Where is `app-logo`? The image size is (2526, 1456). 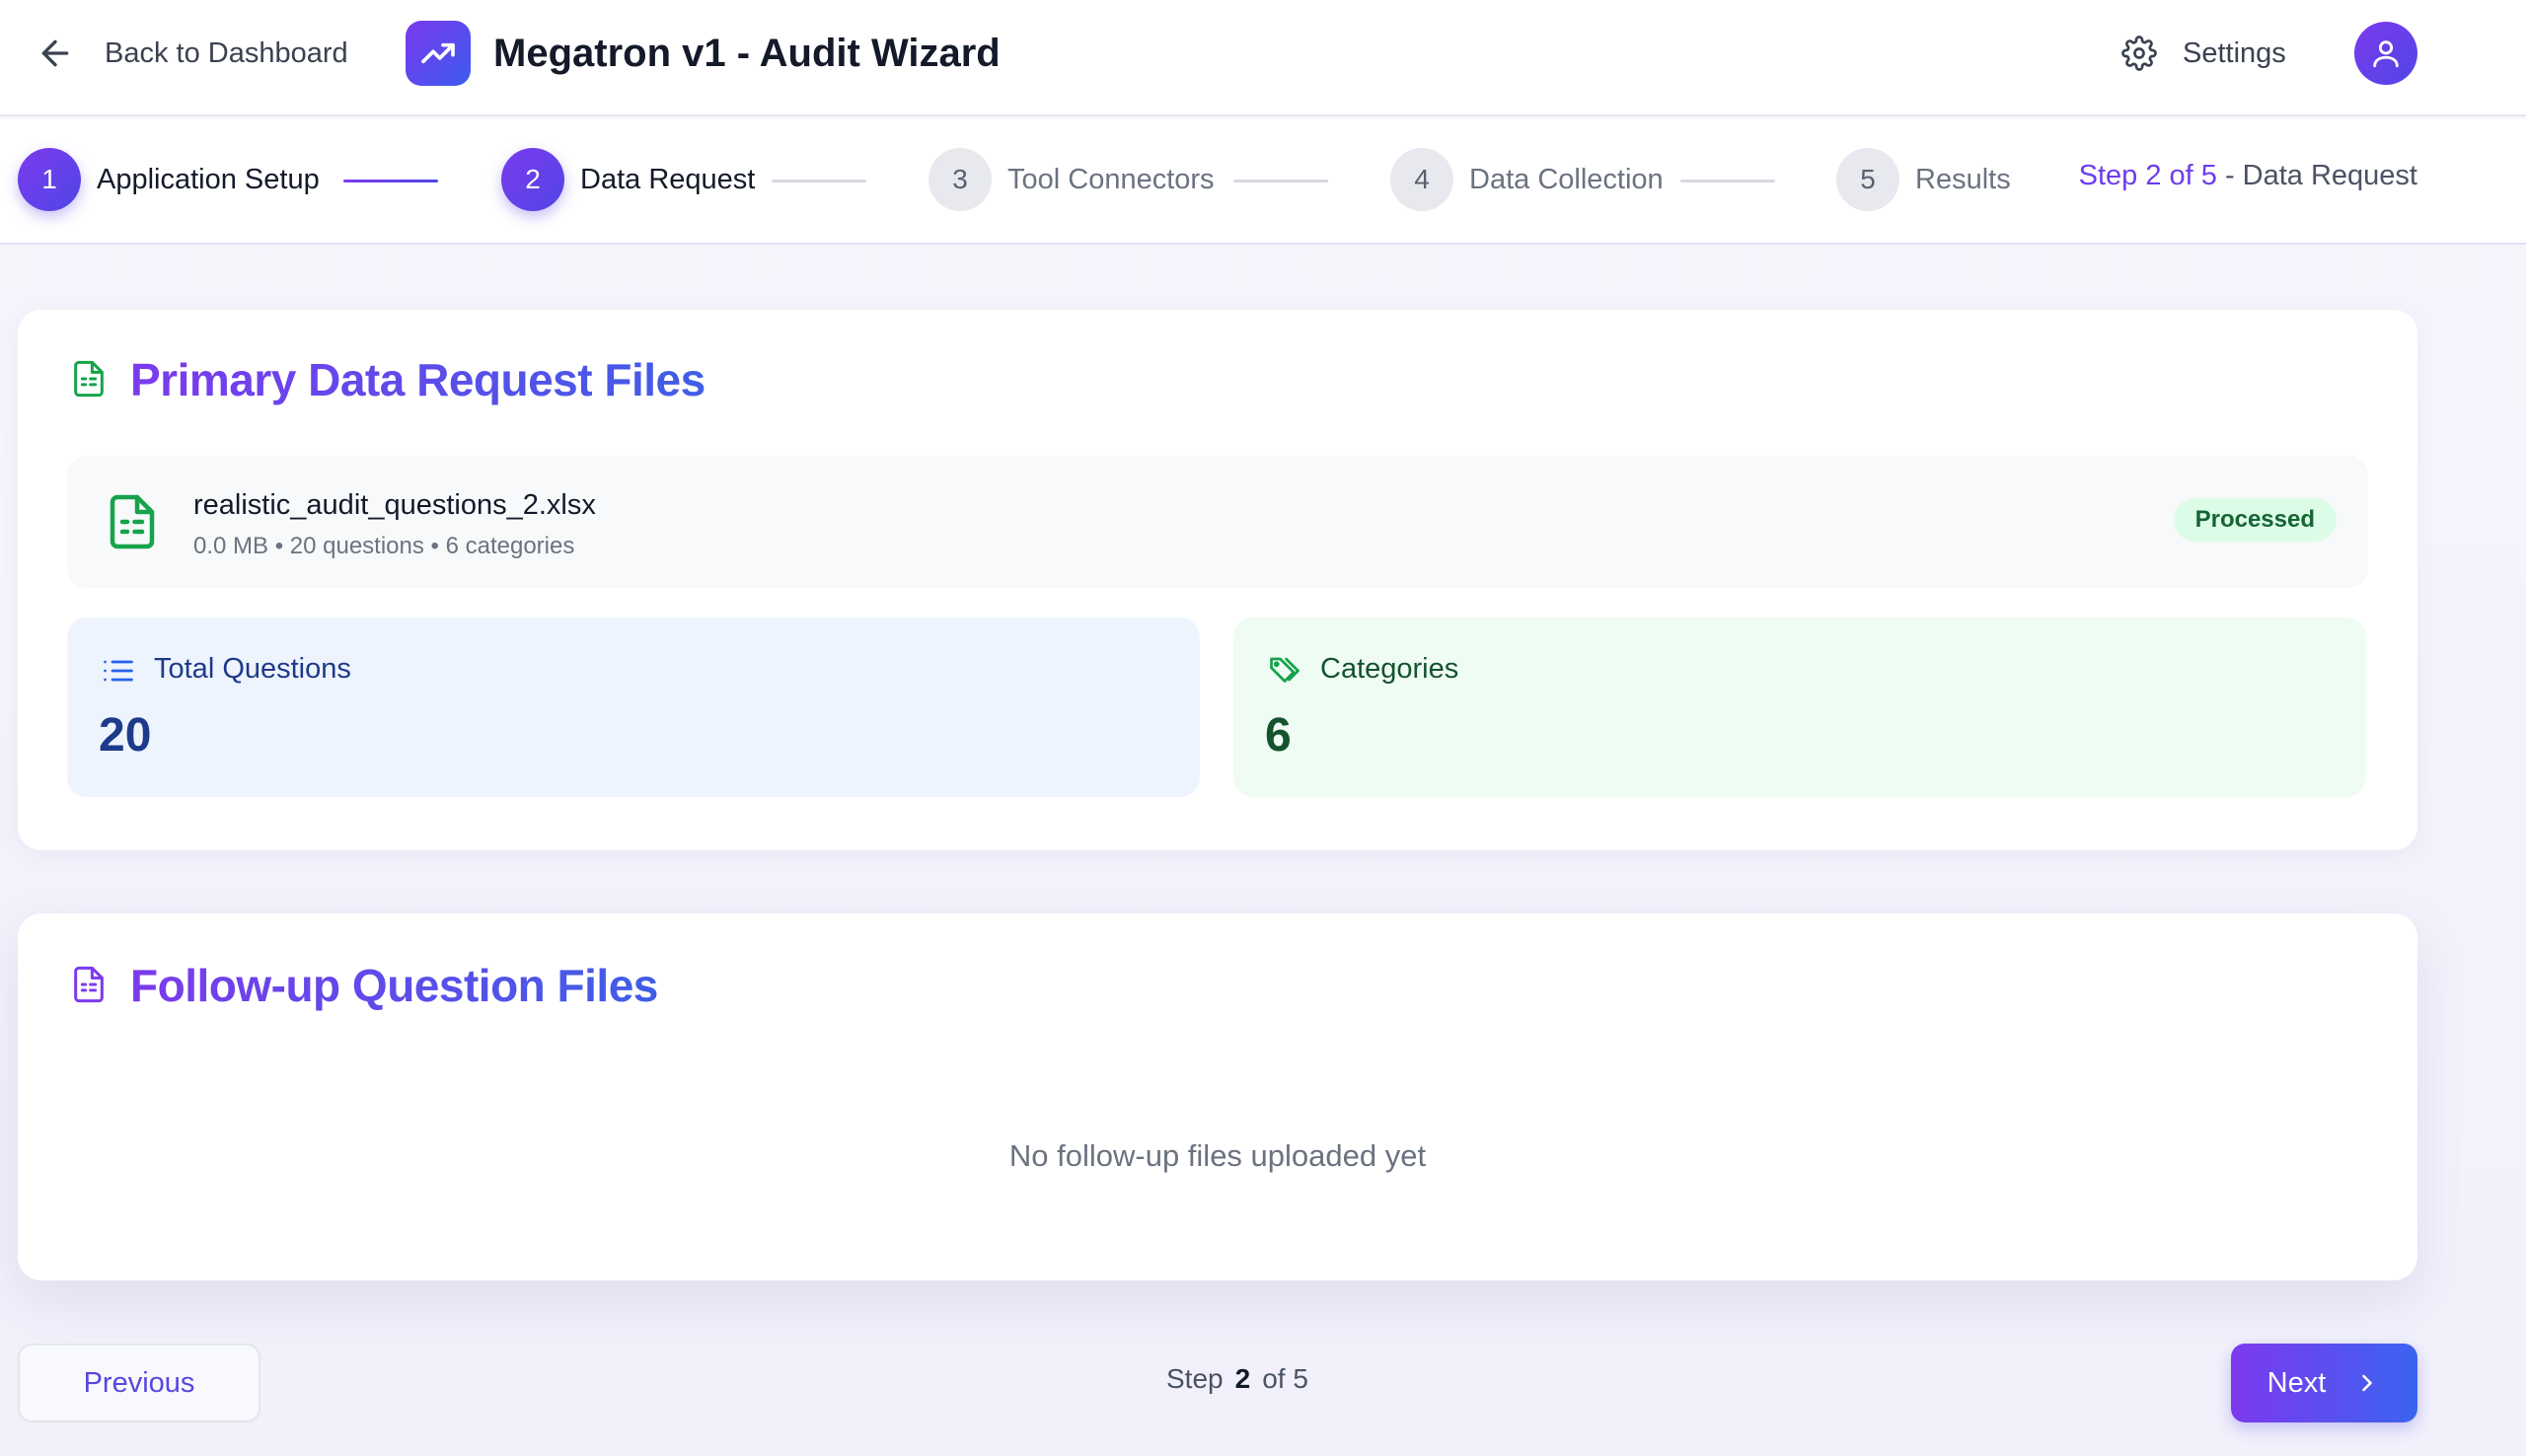 app-logo is located at coordinates (438, 53).